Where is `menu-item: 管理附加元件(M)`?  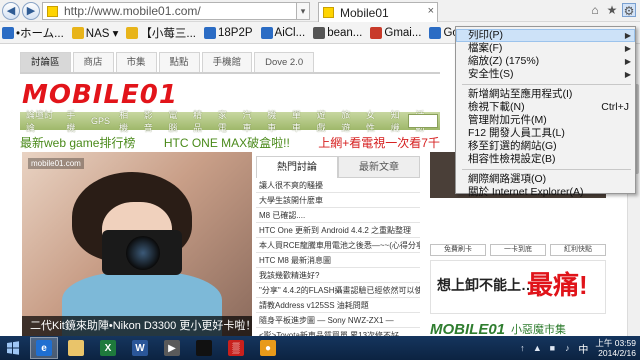 menu-item: 管理附加元件(M) is located at coordinates (545, 120).